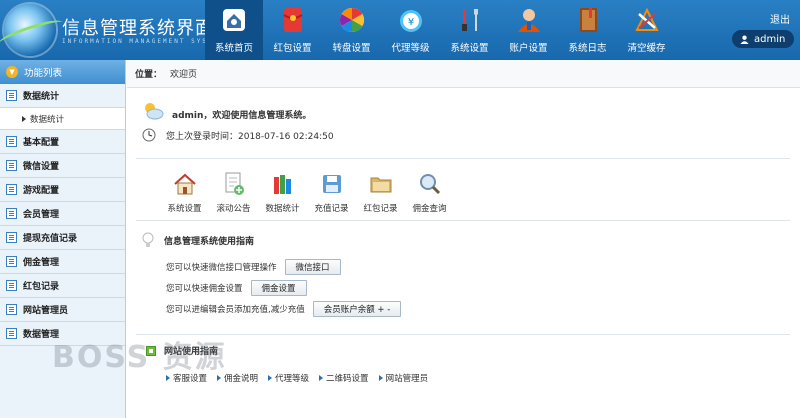 This screenshot has height=418, width=800. I want to click on commission-settings-button: 佣金设置, so click(278, 288).